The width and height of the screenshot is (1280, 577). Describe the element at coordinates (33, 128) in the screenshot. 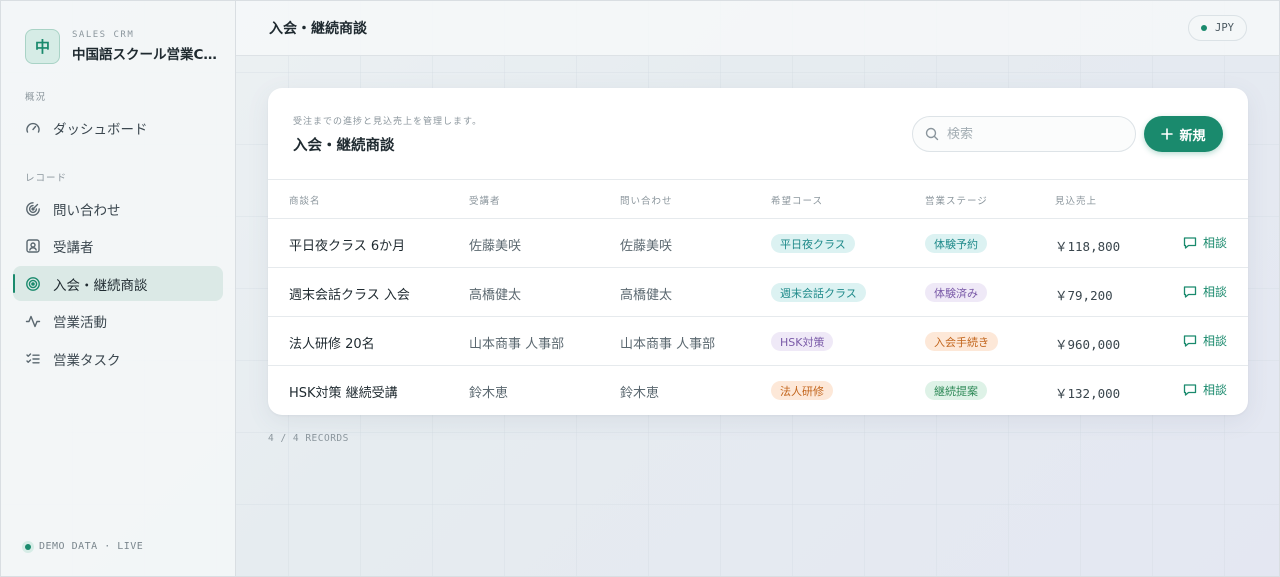

I see `gauge-icon` at that location.